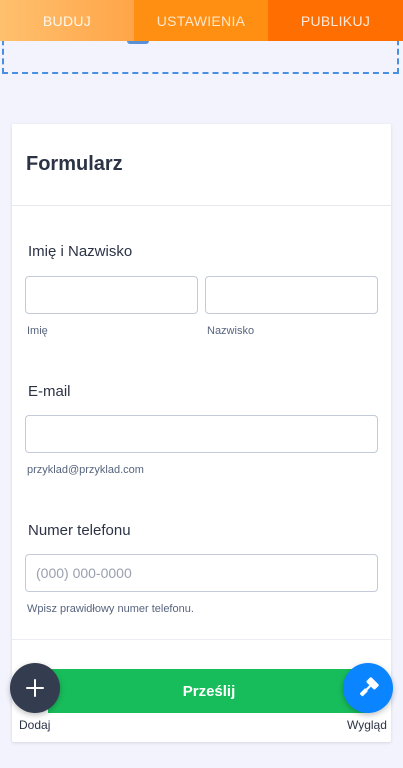  Describe the element at coordinates (79, 530) in the screenshot. I see `phone-label: Numer telefonu` at that location.